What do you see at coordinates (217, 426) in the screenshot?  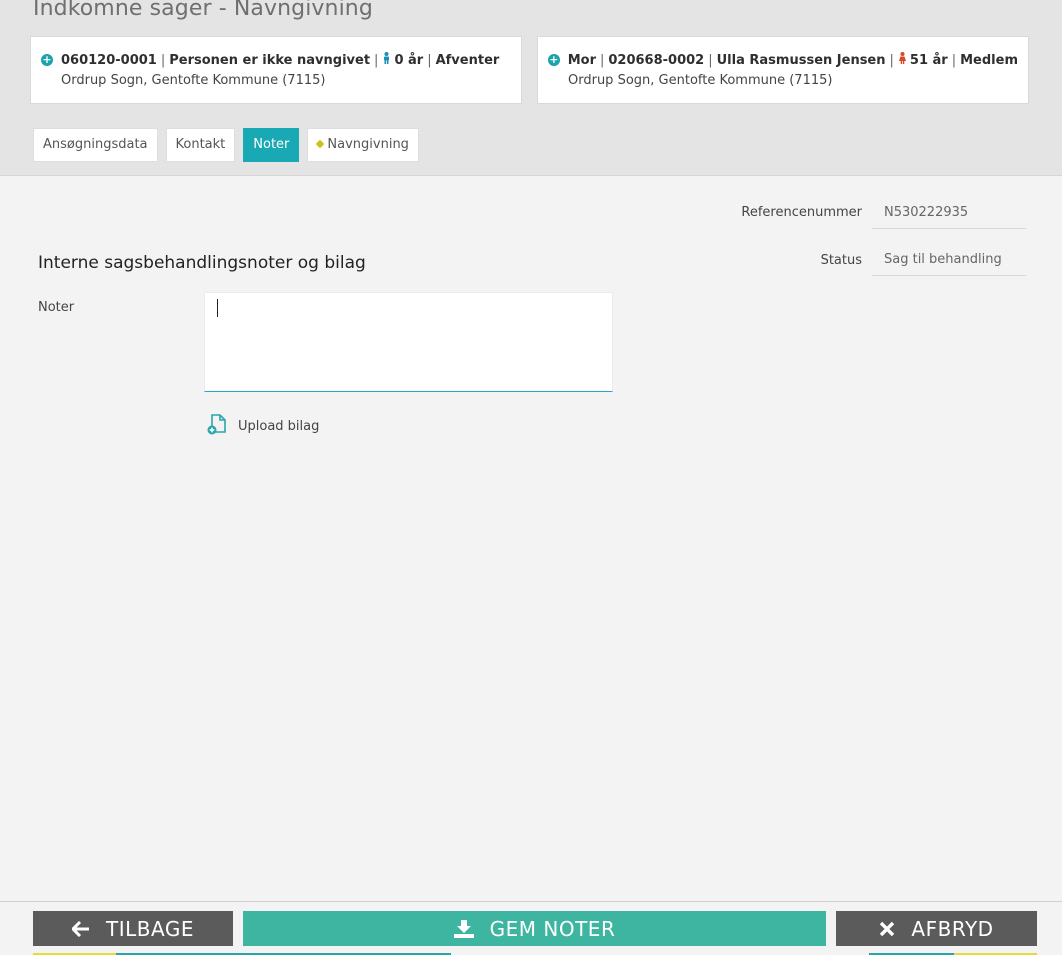 I see `file-upload-icon` at bounding box center [217, 426].